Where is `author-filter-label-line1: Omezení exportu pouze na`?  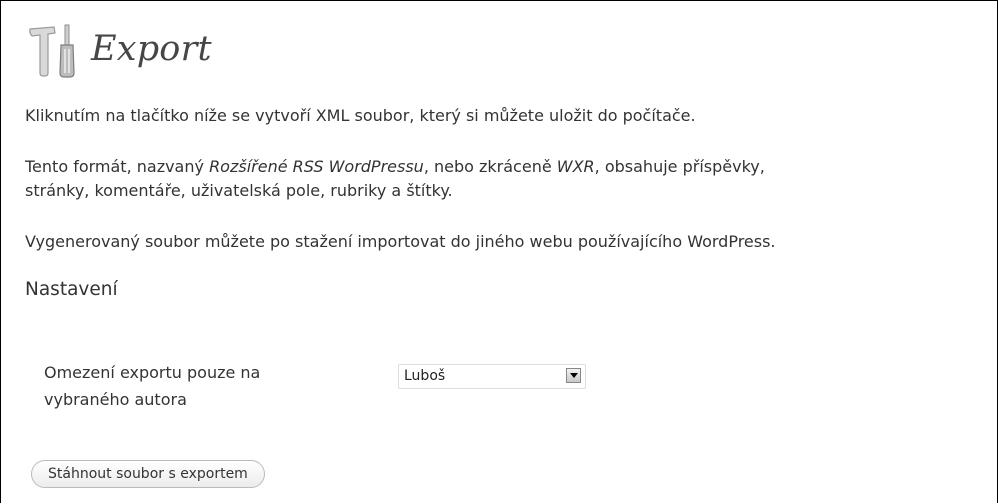
author-filter-label-line1: Omezení exportu pouze na is located at coordinates (152, 372).